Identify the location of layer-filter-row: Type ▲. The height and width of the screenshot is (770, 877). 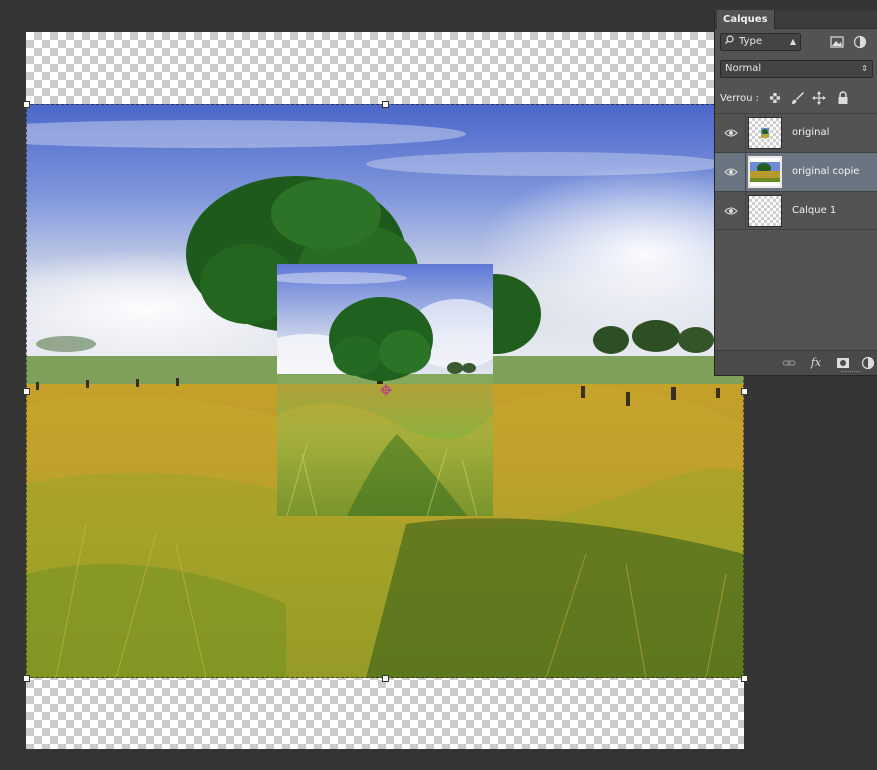
(796, 42).